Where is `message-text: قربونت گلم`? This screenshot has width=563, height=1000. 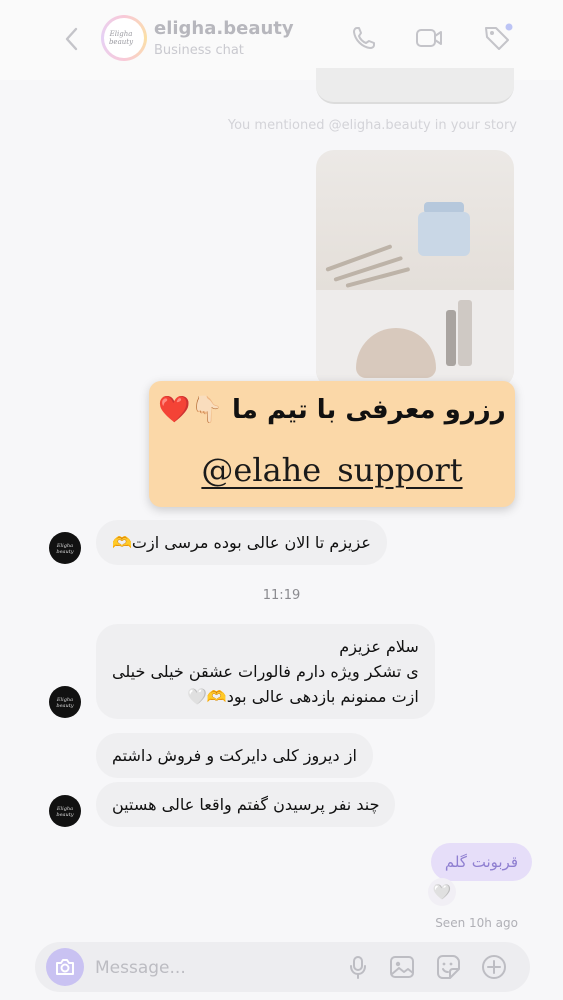
message-text: قربونت گلم is located at coordinates (481, 862).